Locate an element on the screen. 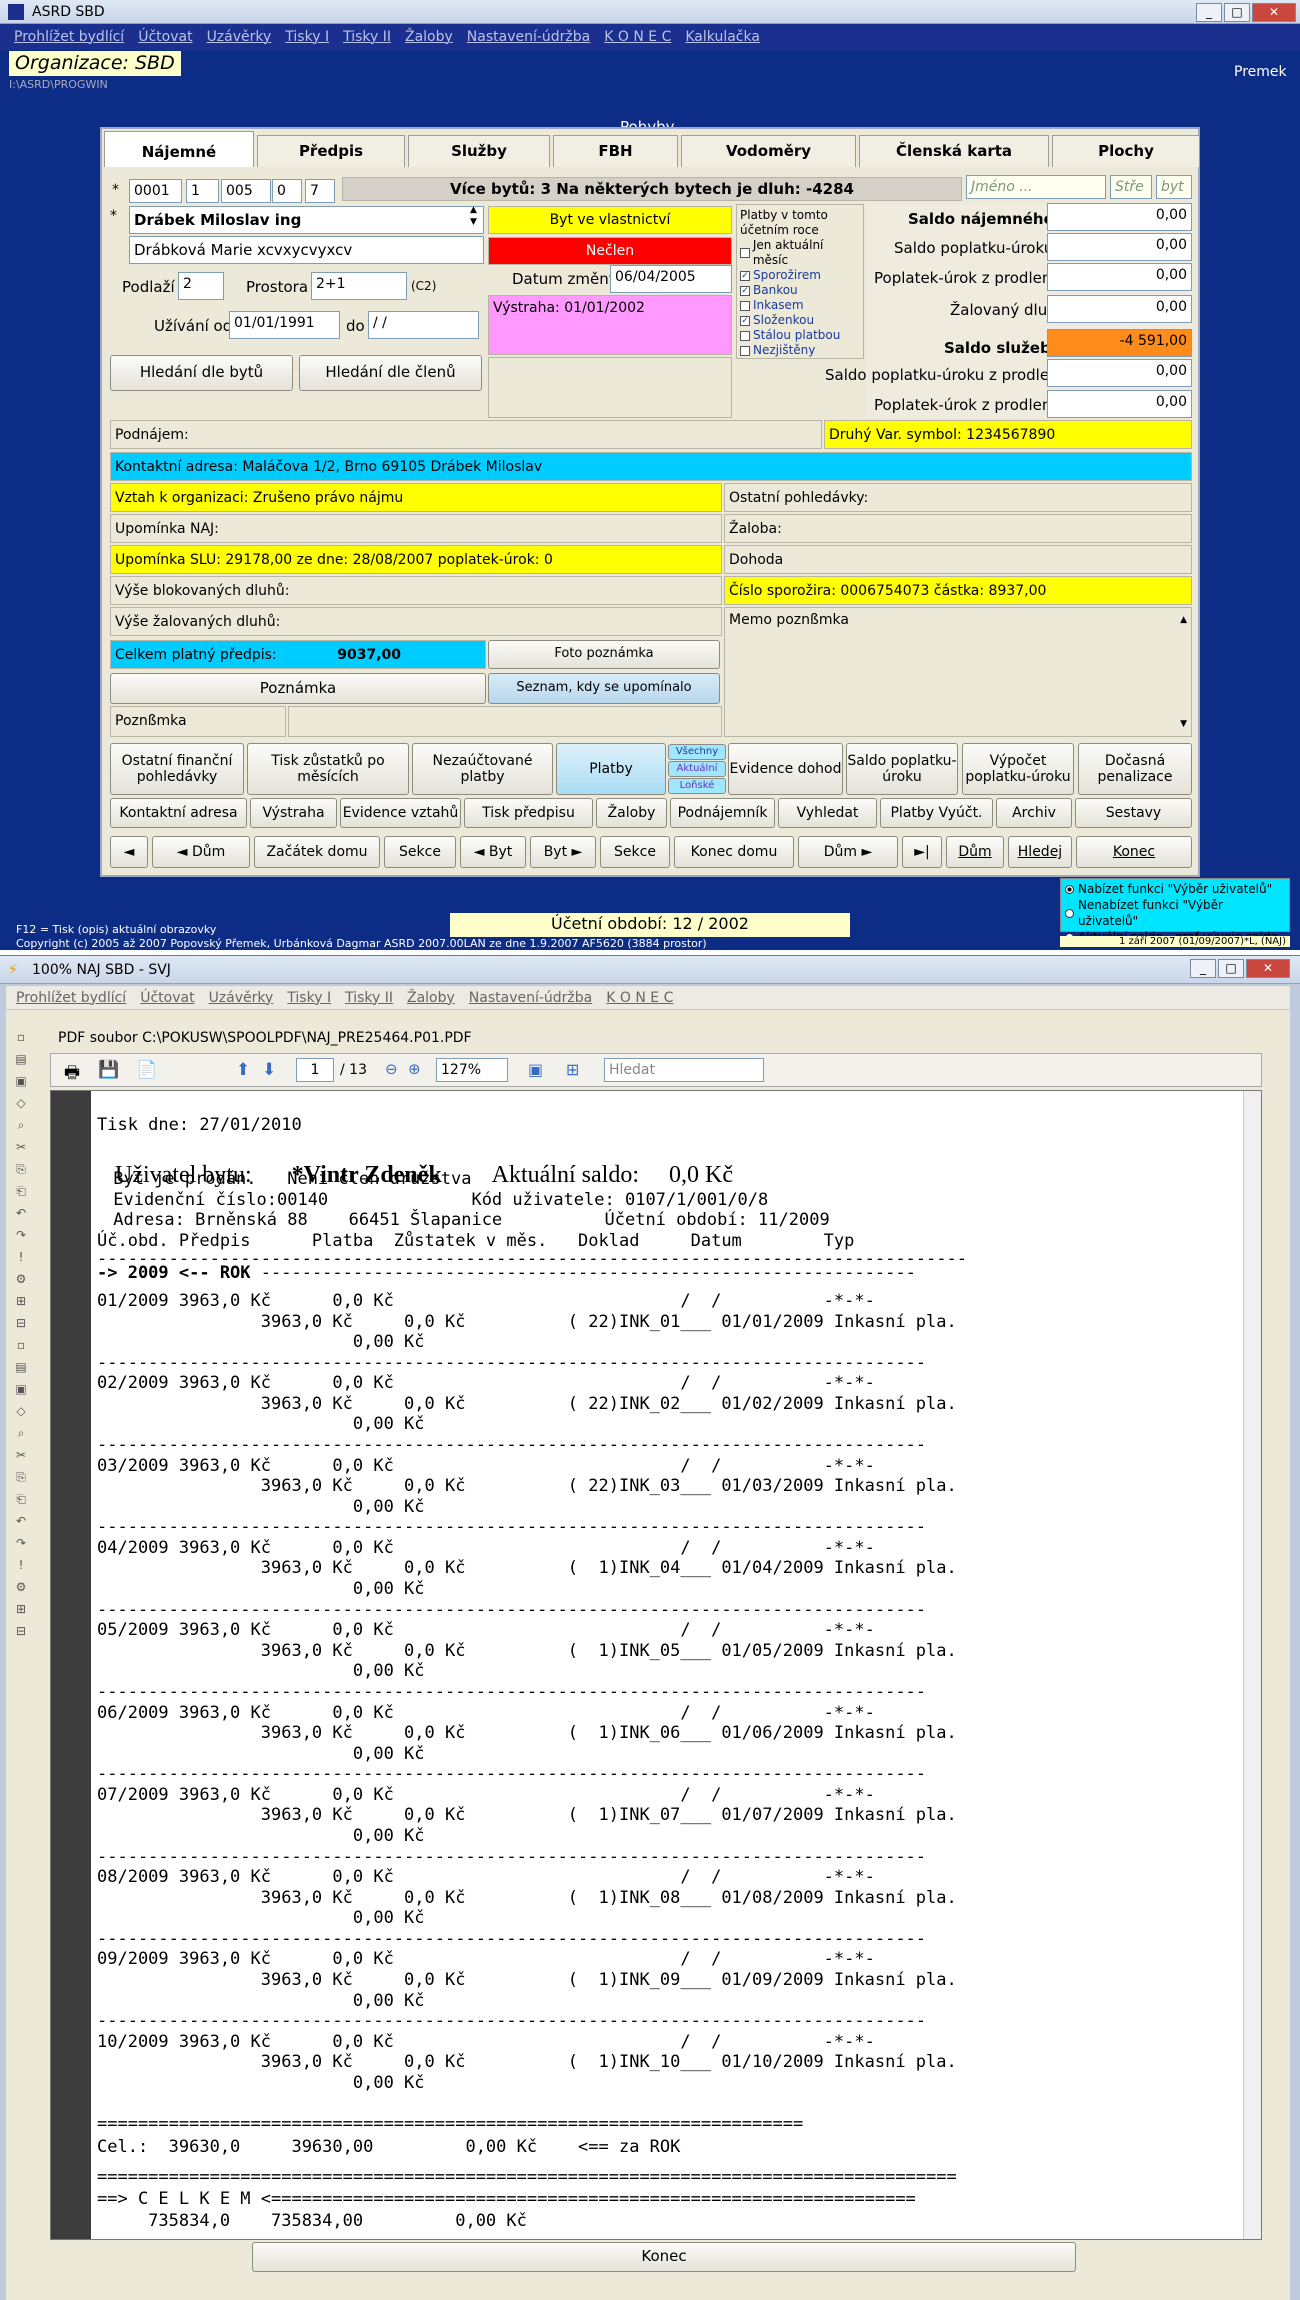  pdf-search-input: Hledat is located at coordinates (684, 1070).